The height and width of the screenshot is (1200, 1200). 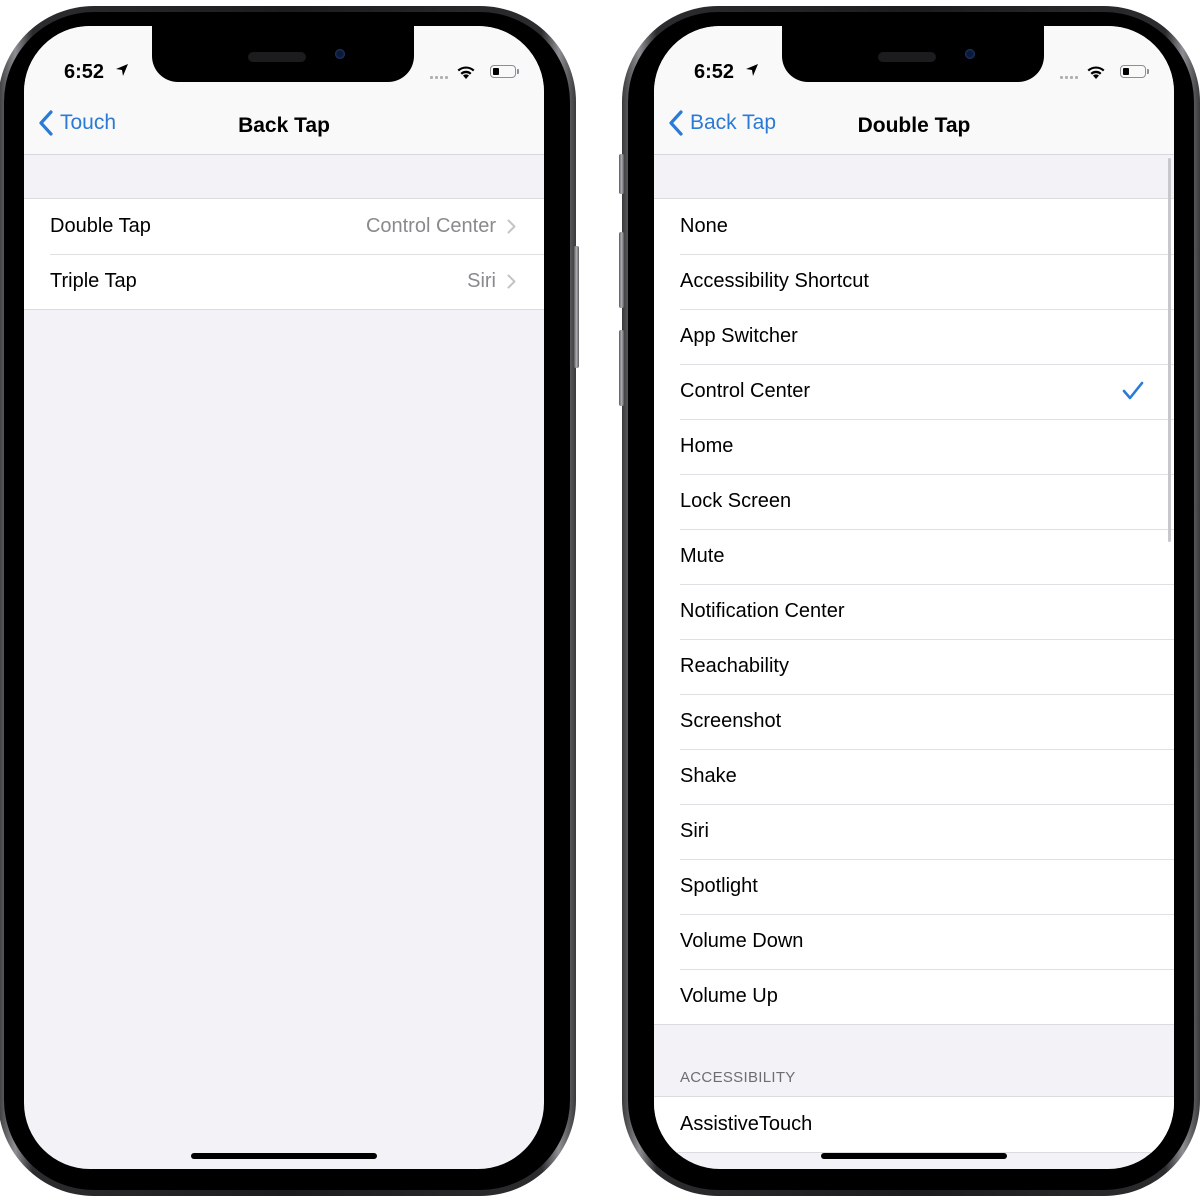 I want to click on row-double-tap: Double Tap Control Center, so click(x=284, y=226).